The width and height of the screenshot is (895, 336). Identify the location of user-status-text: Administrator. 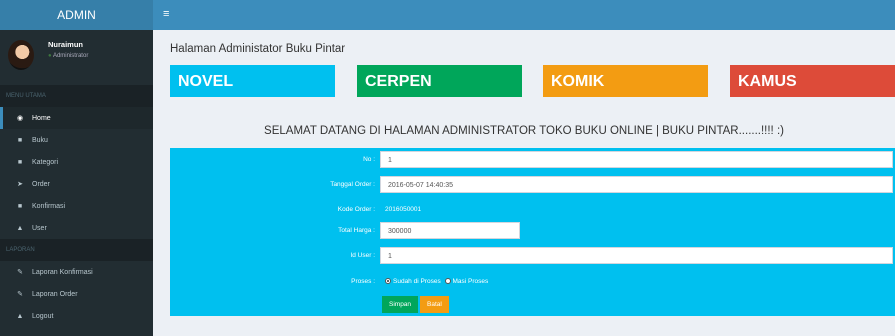
(70, 56).